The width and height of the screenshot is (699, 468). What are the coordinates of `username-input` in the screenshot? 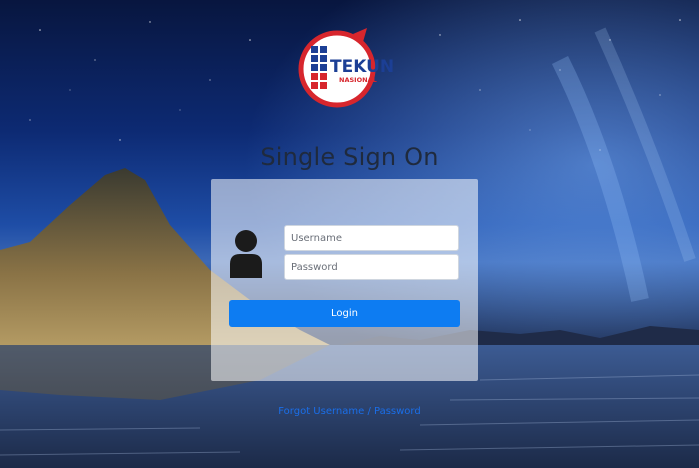 It's located at (371, 238).